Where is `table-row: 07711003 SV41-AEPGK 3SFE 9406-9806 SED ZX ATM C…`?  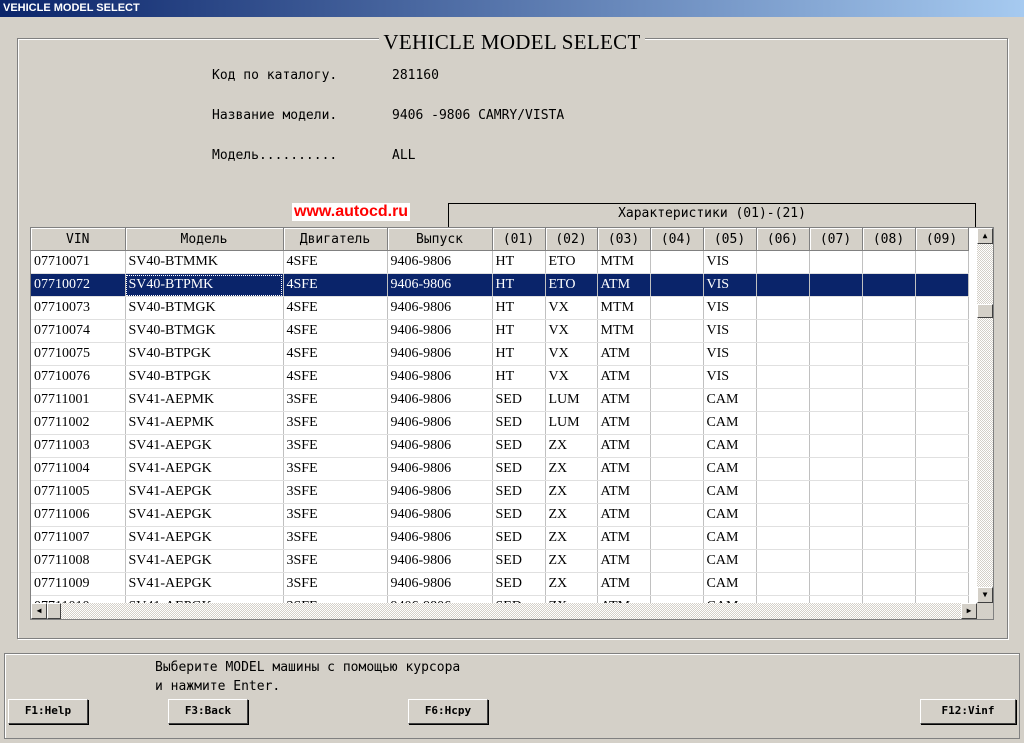
table-row: 07711003 SV41-AEPGK 3SFE 9406-9806 SED ZX ATM C… is located at coordinates (500, 446).